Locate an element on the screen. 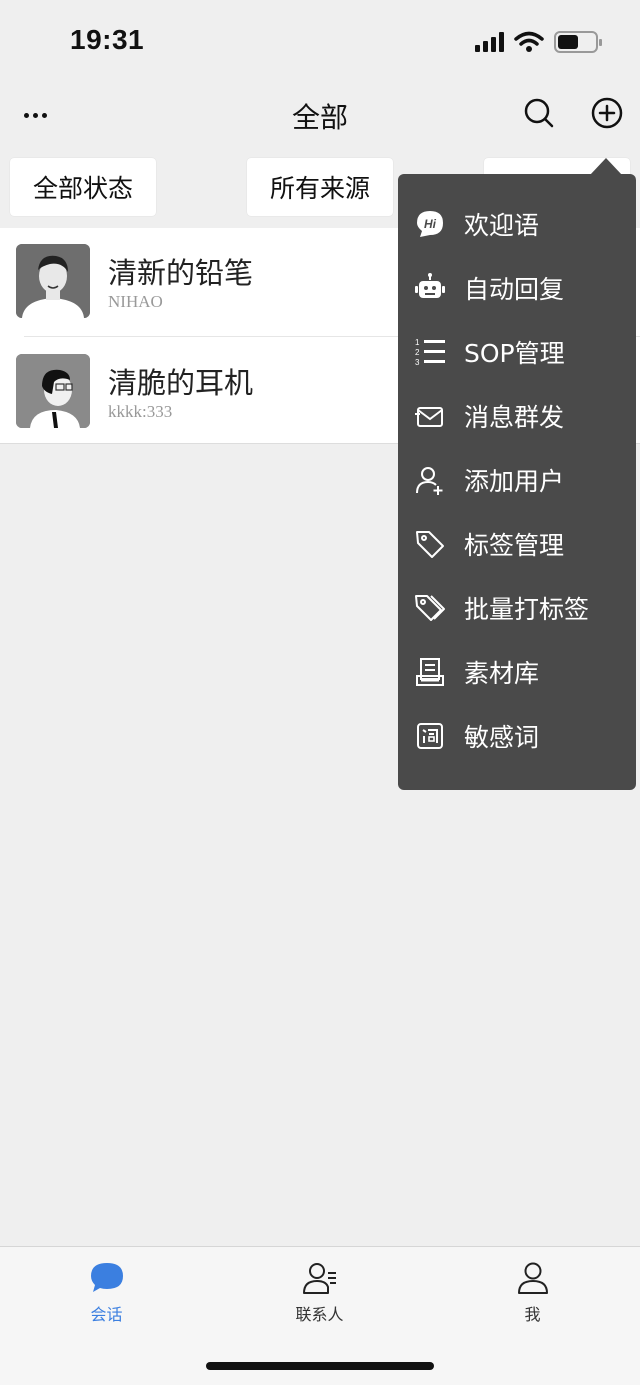 The image size is (640, 1385). menu-item-tag-manage: 标签管理 is located at coordinates (517, 544).